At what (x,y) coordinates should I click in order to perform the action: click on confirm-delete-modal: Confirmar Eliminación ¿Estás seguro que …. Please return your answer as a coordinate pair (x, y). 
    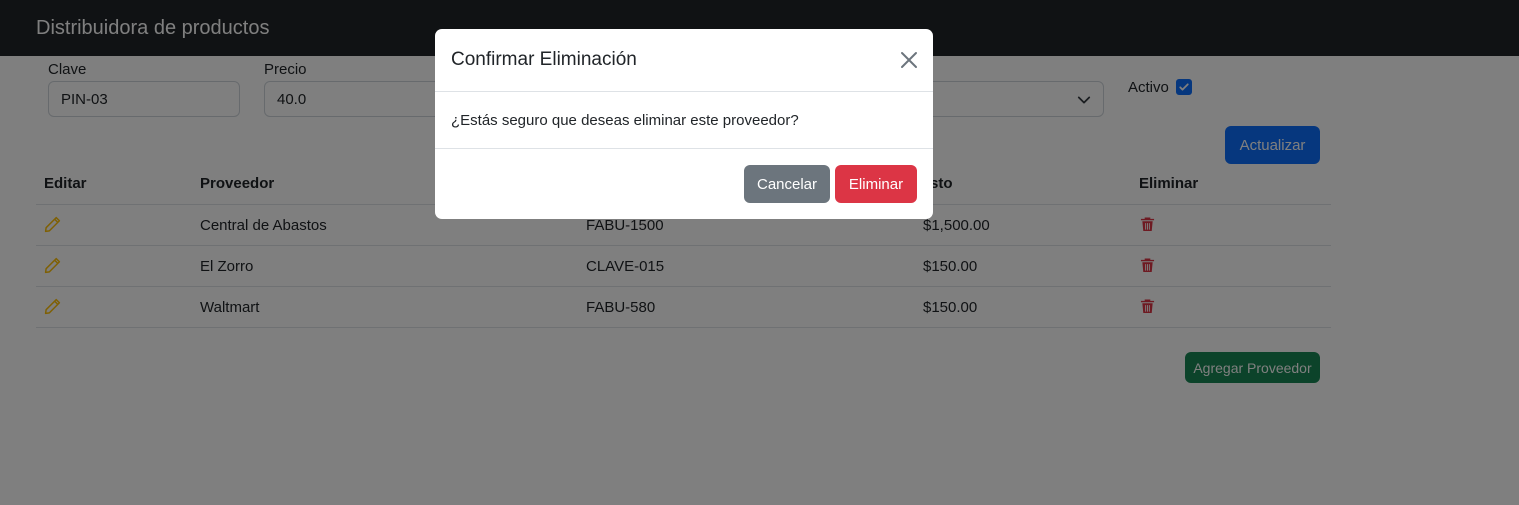
    Looking at the image, I should click on (684, 124).